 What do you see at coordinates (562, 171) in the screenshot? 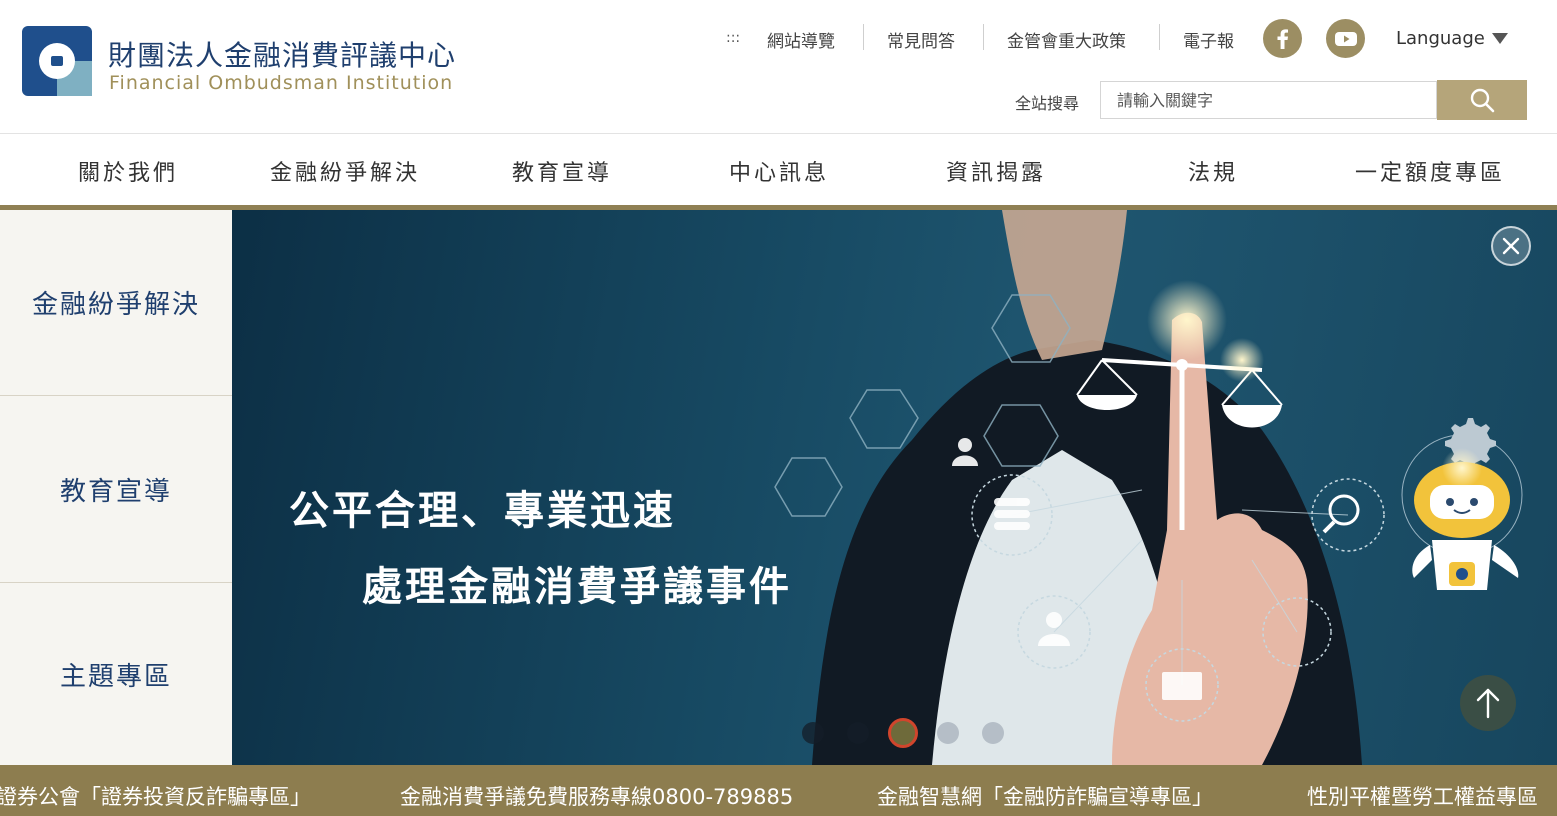
I see `nav-education: 教育宣導` at bounding box center [562, 171].